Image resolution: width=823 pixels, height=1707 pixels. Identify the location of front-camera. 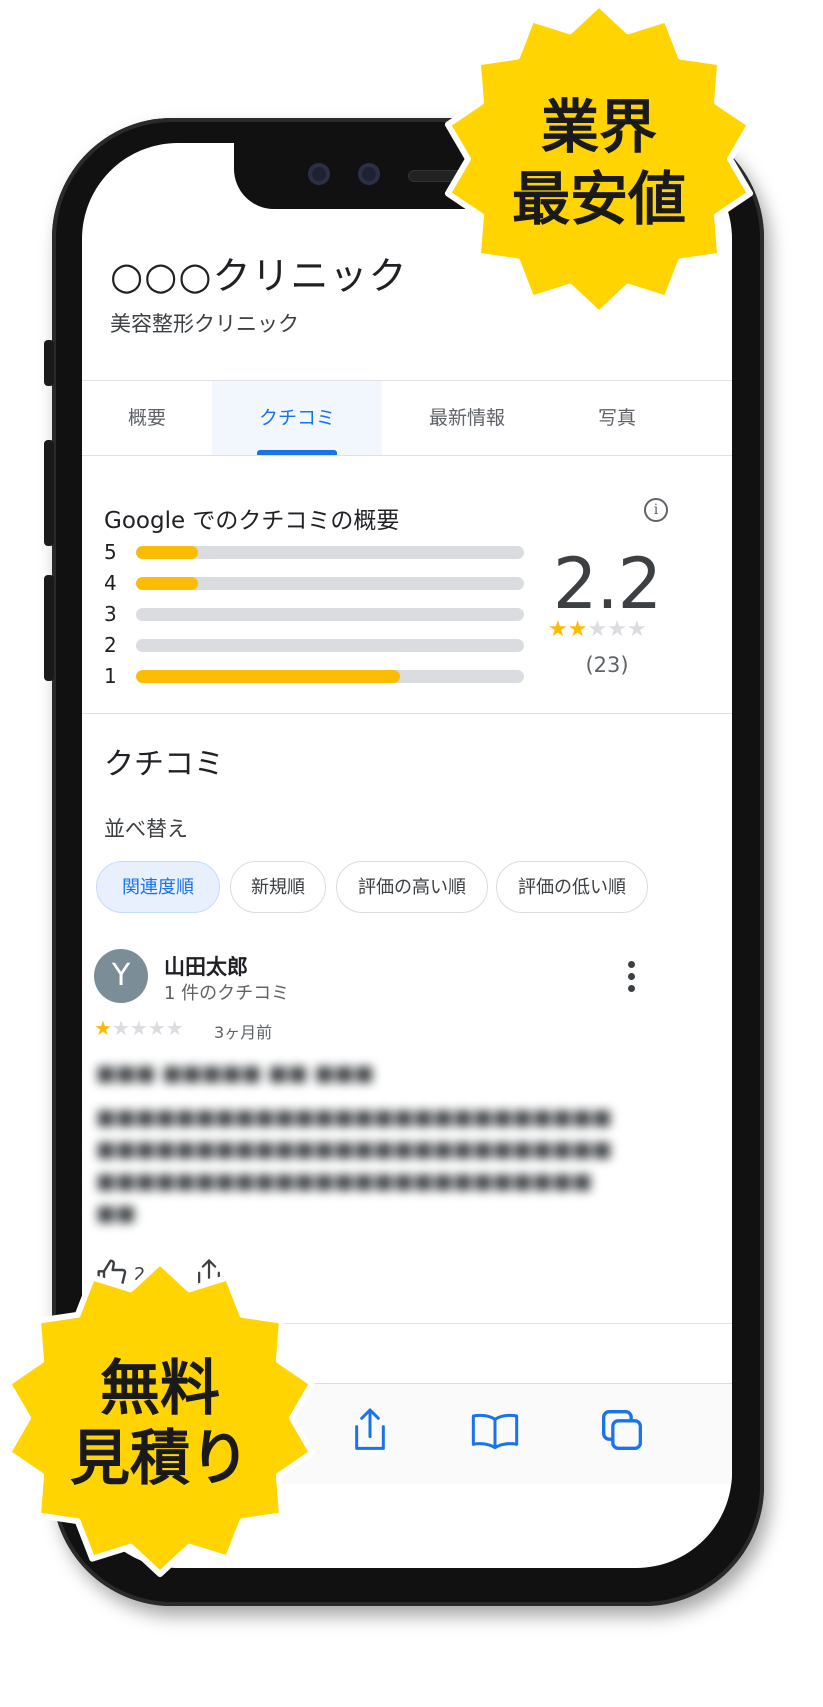
(319, 174).